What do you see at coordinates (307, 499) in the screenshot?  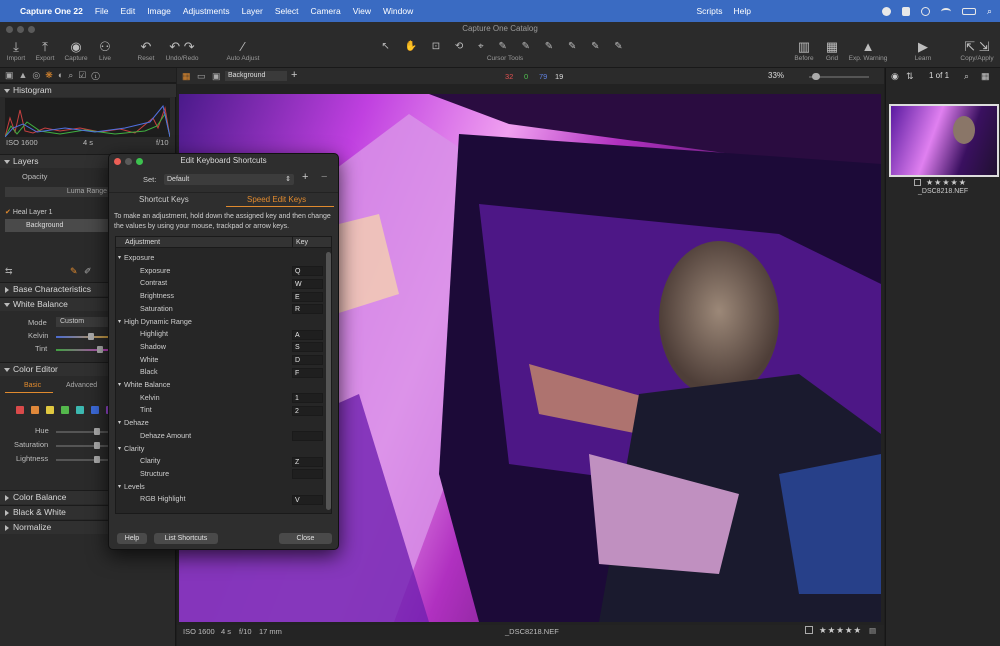 I see `key-field: V` at bounding box center [307, 499].